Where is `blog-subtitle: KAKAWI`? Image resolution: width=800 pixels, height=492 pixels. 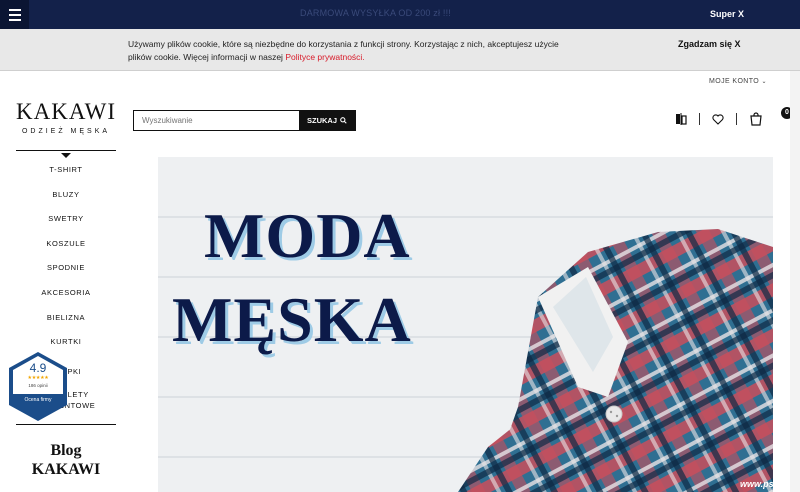 blog-subtitle: KAKAWI is located at coordinates (66, 469).